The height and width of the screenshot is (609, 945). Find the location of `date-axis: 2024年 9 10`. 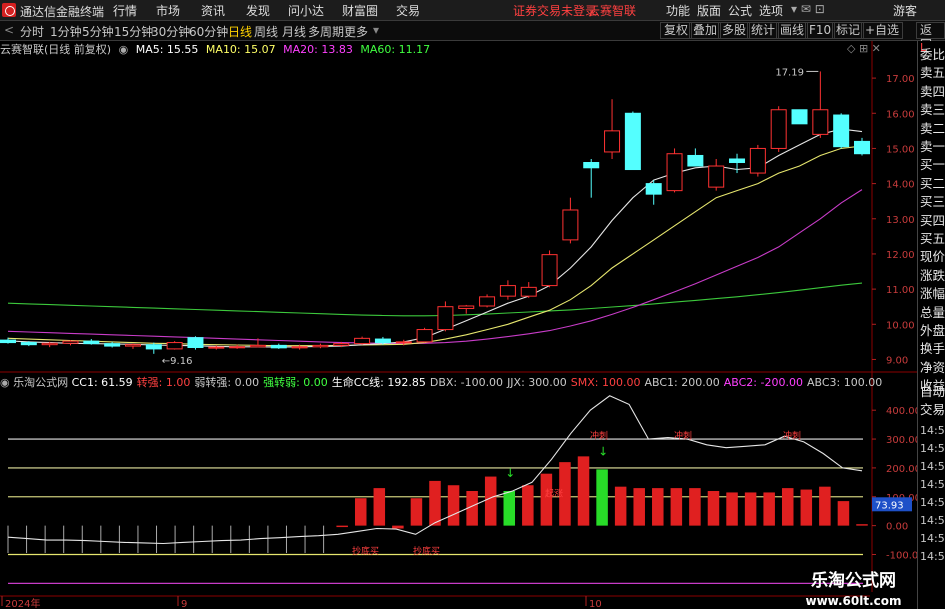

date-axis: 2024年 9 10 is located at coordinates (435, 602).